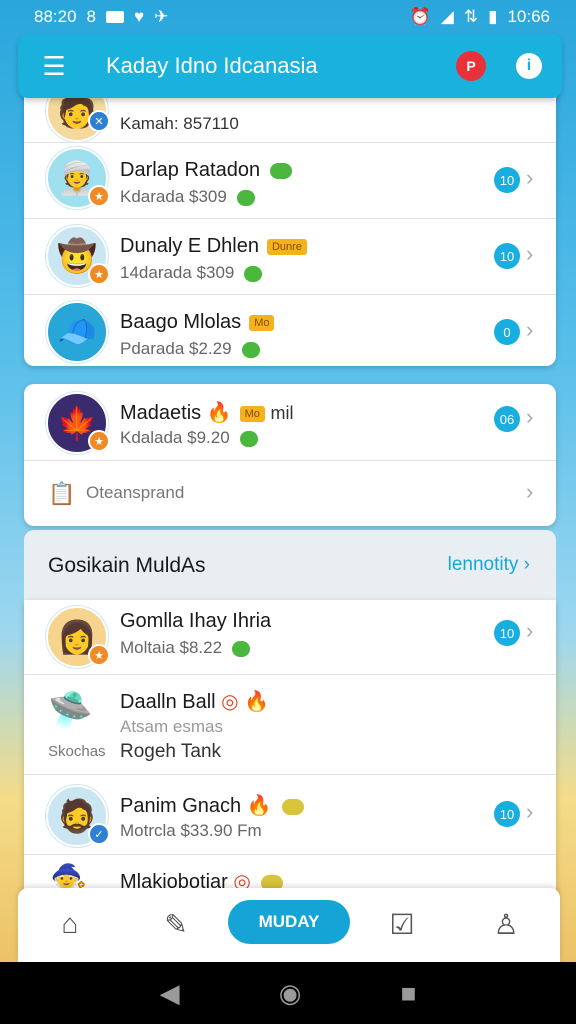 Image resolution: width=576 pixels, height=1024 pixels. Describe the element at coordinates (161, 16) in the screenshot. I see `signal-icon: ✈` at that location.